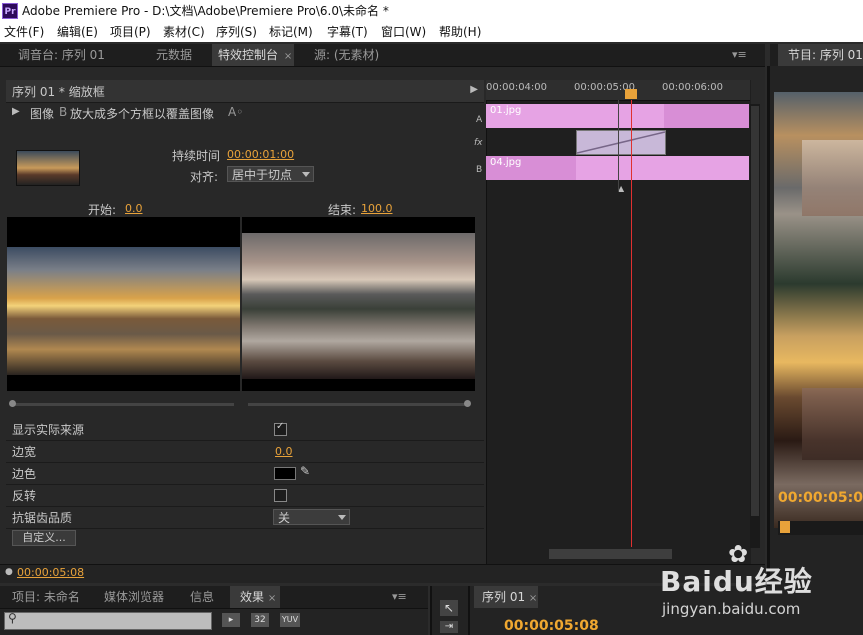 This screenshot has width=863, height=635. What do you see at coordinates (24, 452) in the screenshot?
I see `prop-label: 边宽` at bounding box center [24, 452].